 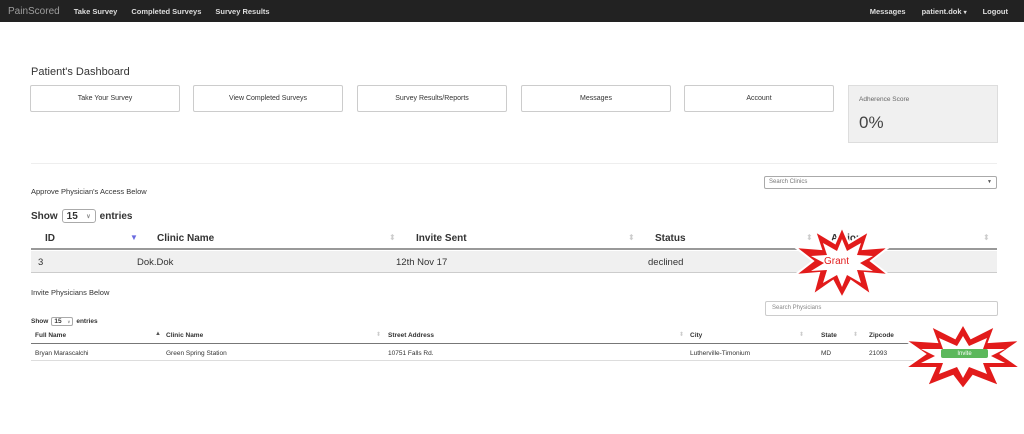 I want to click on user-menu: patient.dok ▾, so click(x=944, y=11).